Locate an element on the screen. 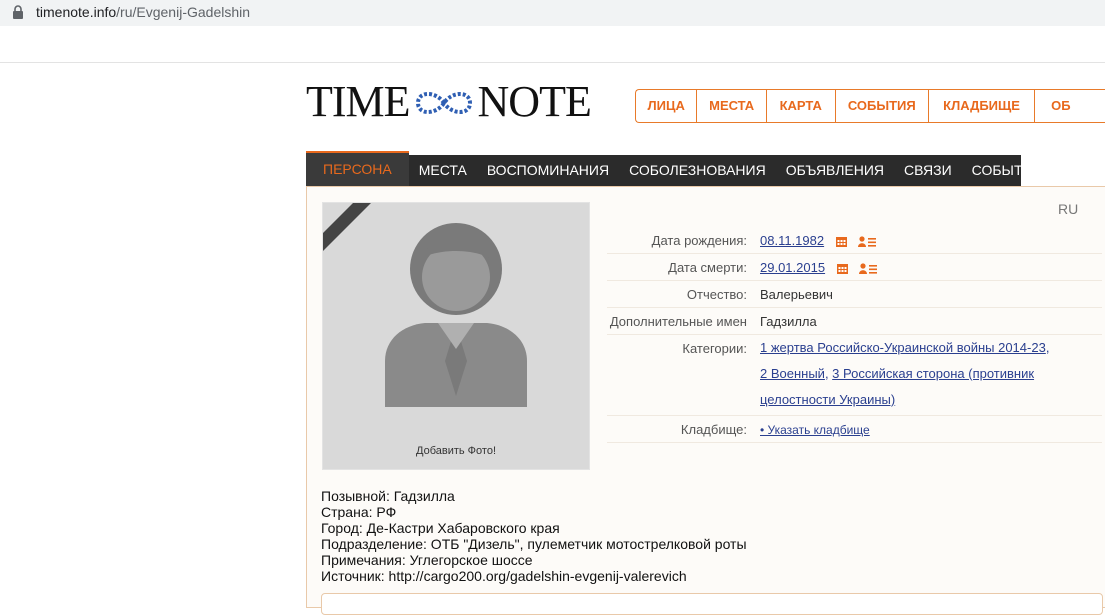 This screenshot has height=615, width=1105. url-text: timenote.info/ru/Evgenij-Gadelshin is located at coordinates (143, 12).